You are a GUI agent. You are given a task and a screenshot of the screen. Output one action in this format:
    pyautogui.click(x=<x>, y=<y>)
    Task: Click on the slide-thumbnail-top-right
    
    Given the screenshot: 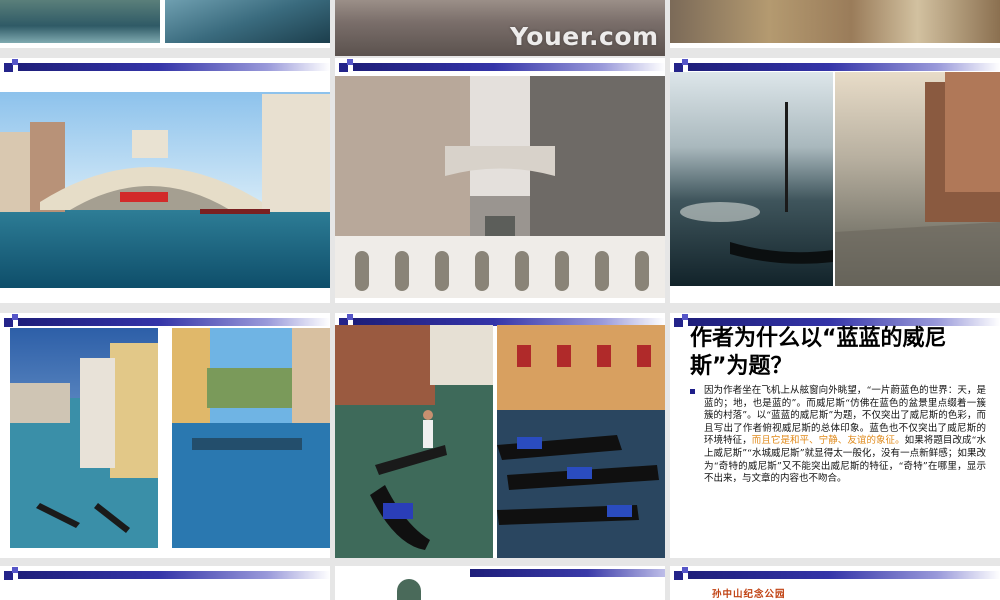 What is the action you would take?
    pyautogui.click(x=835, y=24)
    